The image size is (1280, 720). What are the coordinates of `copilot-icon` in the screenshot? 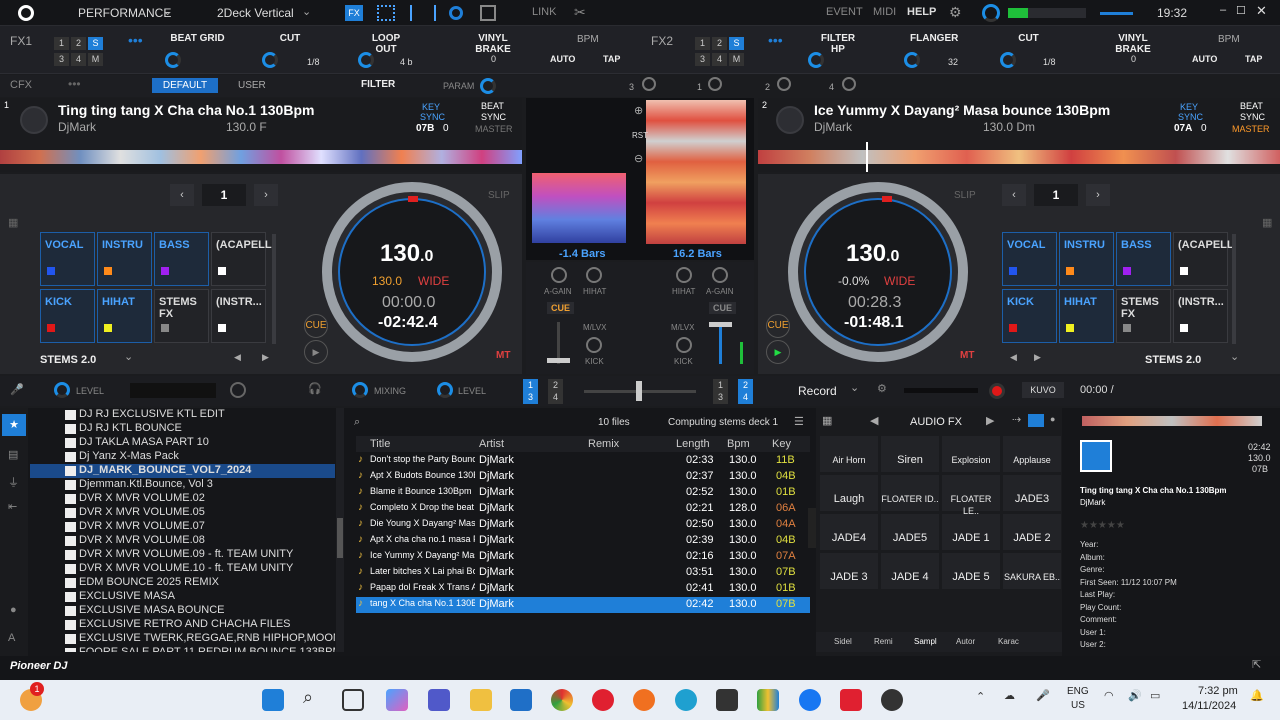 It's located at (397, 700).